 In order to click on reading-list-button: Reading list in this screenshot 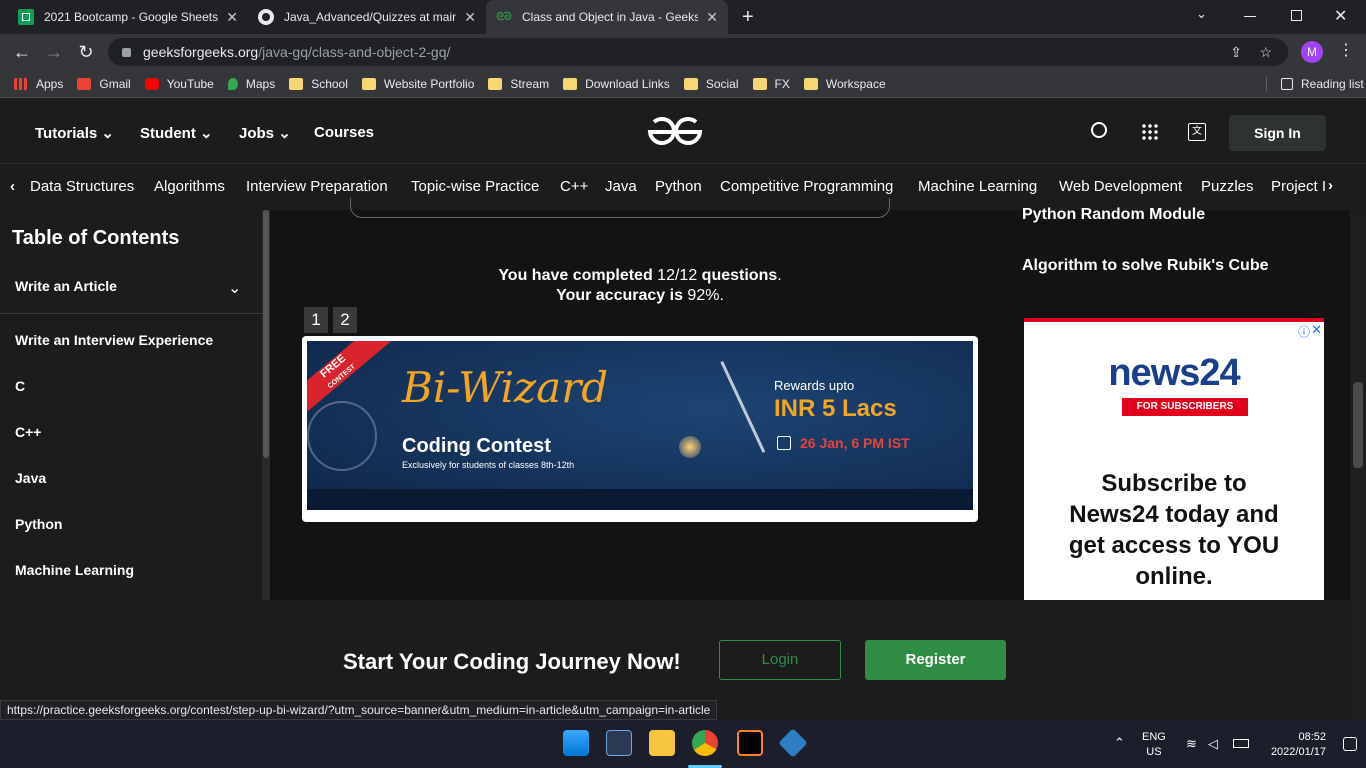, I will do `click(1315, 83)`.